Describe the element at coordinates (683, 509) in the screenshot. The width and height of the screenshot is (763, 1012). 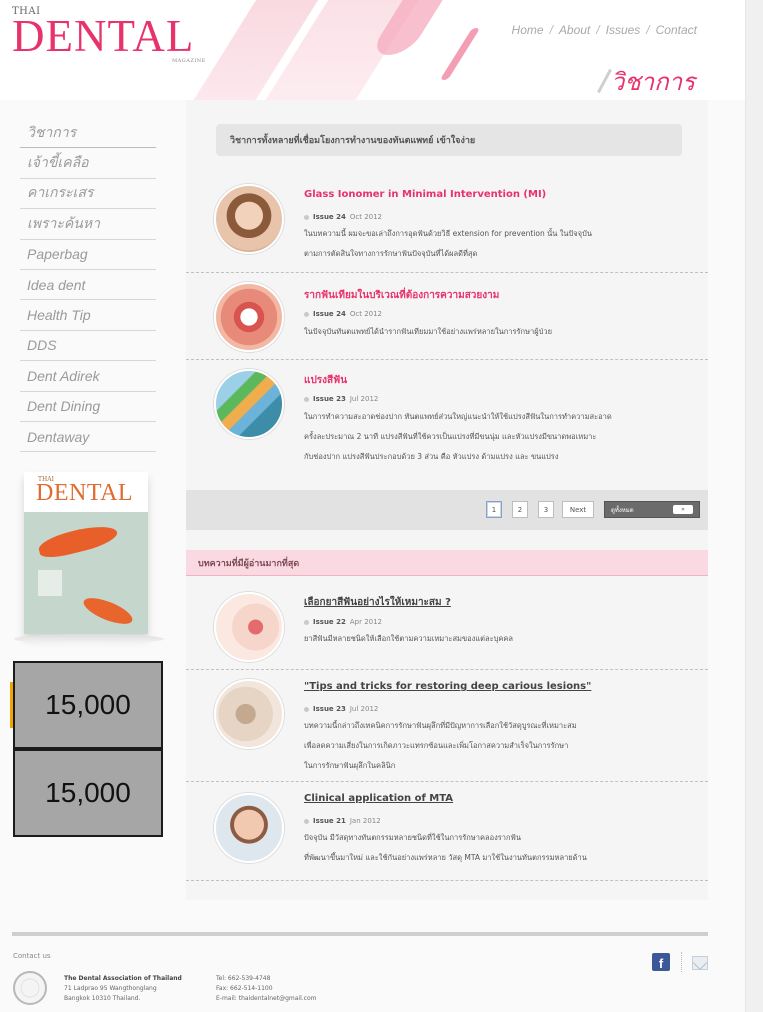
I see `arrow-right-icon: »` at that location.